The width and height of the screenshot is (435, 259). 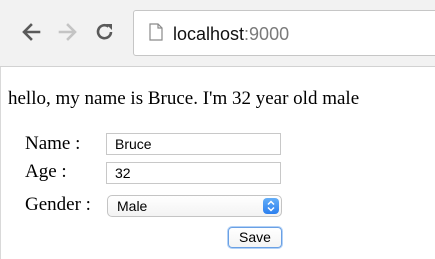 What do you see at coordinates (255, 237) in the screenshot?
I see `save-button: Save` at bounding box center [255, 237].